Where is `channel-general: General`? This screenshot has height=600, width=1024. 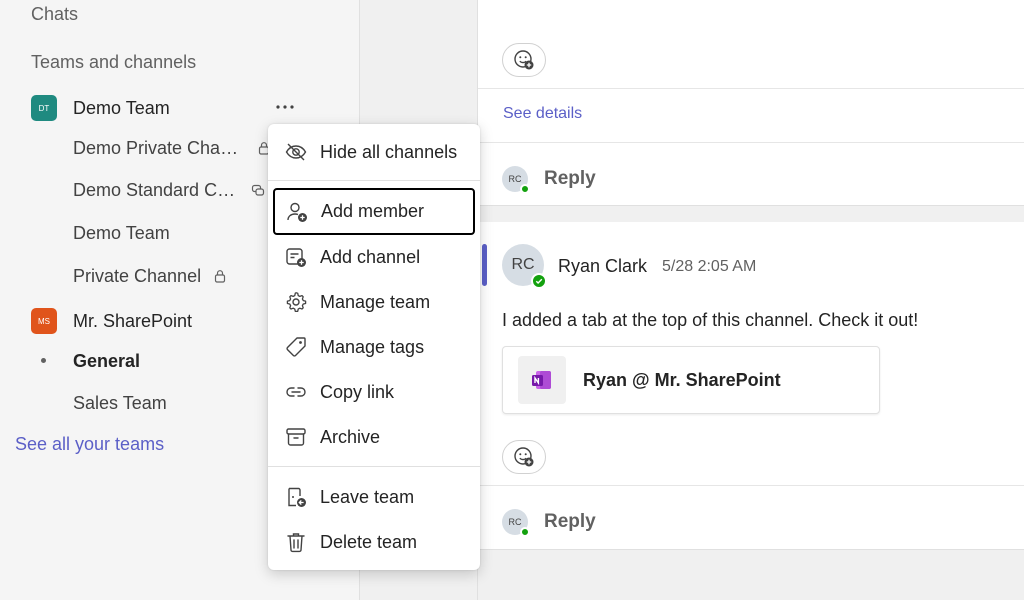
channel-general: General is located at coordinates (106, 361).